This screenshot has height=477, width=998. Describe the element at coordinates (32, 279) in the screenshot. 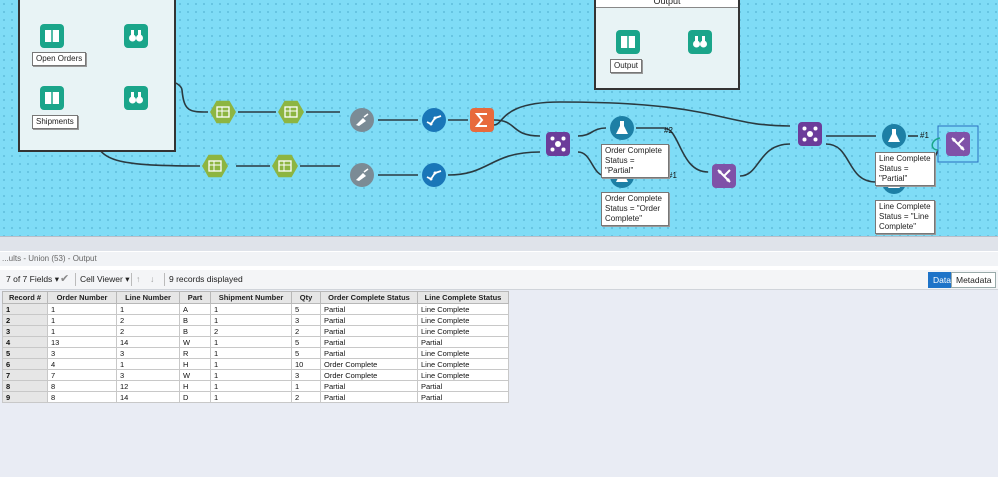

I see `fields-selector: 7 of 7 Fields ▾` at that location.